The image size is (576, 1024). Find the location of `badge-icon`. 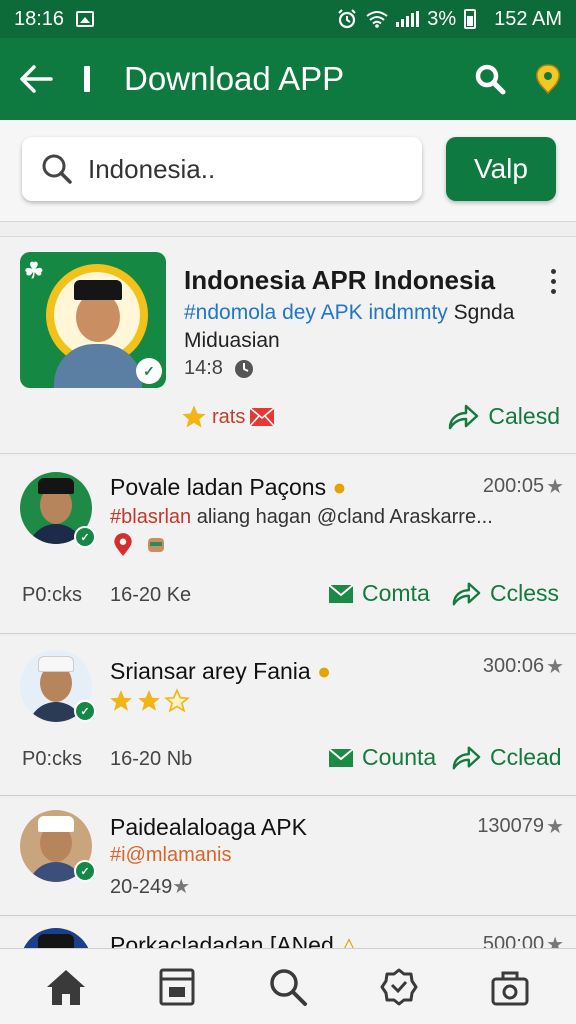

badge-icon is located at coordinates (548, 79).